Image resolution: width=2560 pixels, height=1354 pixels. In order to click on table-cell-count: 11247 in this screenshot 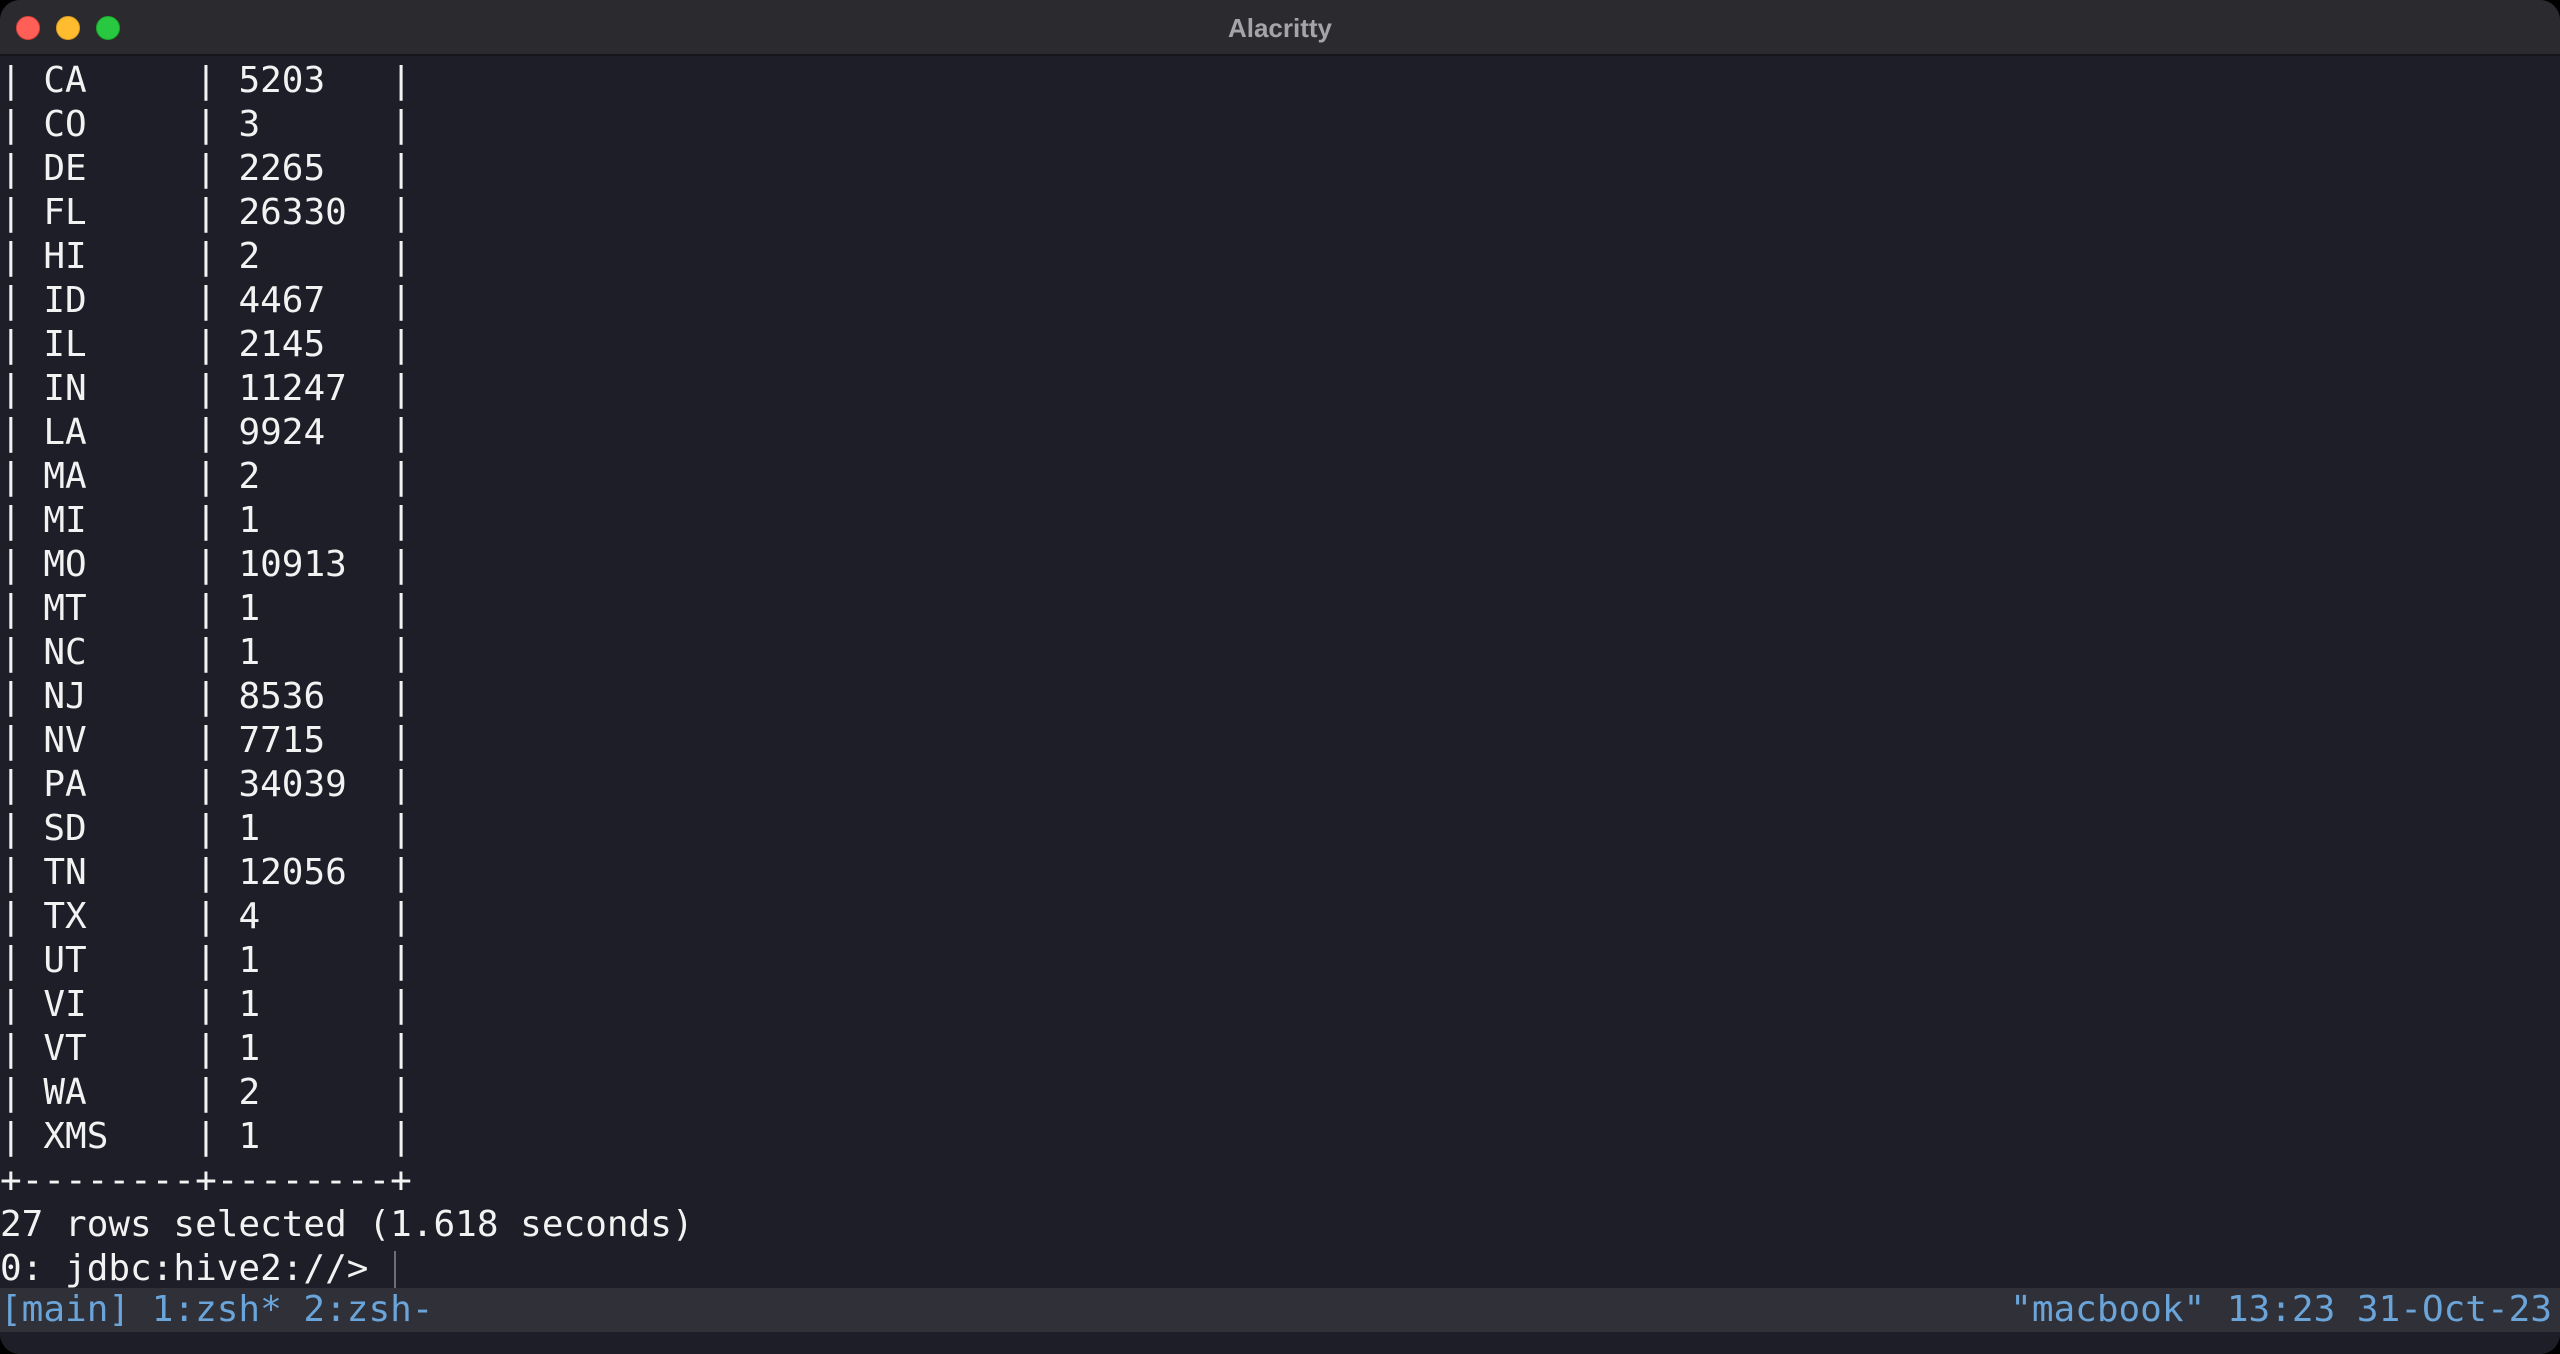, I will do `click(292, 388)`.